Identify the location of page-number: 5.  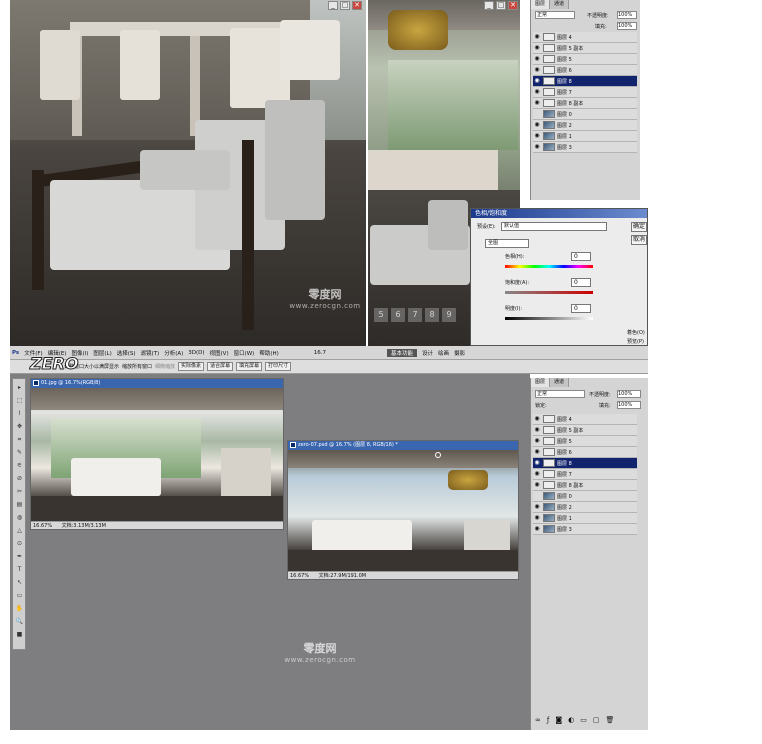
(381, 315).